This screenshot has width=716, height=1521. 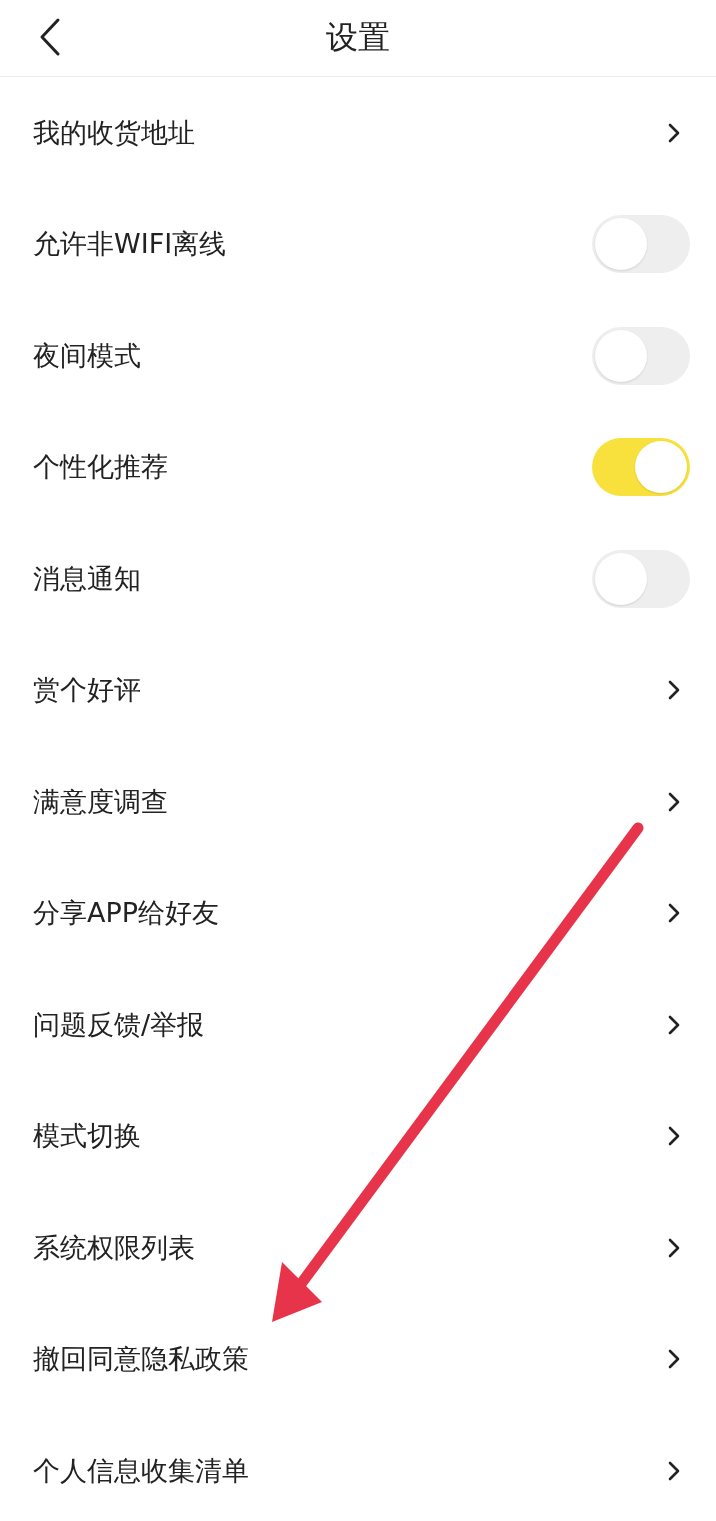 What do you see at coordinates (87, 690) in the screenshot?
I see `row-label: 赏个好评` at bounding box center [87, 690].